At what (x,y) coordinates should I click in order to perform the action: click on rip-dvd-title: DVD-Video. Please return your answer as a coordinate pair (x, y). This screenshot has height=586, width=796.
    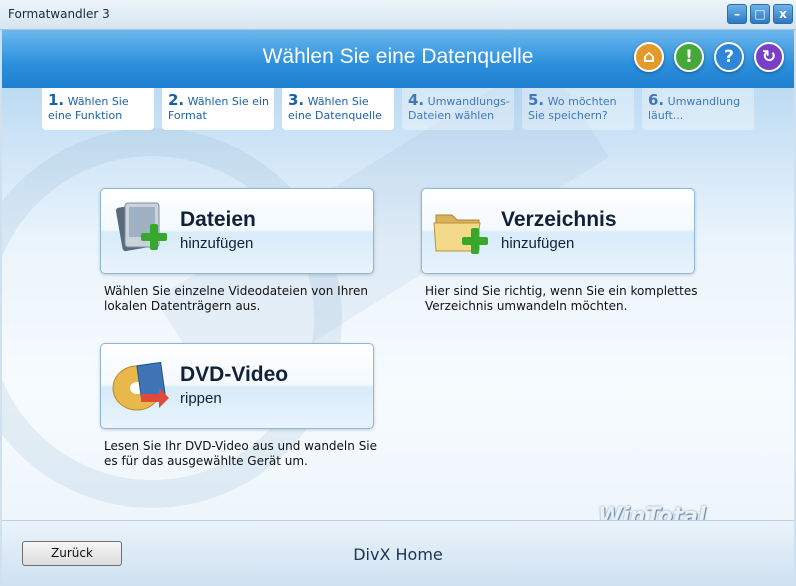
    Looking at the image, I should click on (234, 374).